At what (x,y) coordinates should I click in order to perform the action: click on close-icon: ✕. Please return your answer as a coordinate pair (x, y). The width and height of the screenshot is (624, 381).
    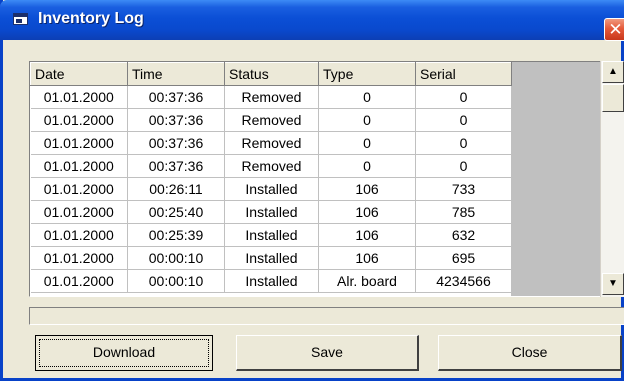
    Looking at the image, I should click on (614, 29).